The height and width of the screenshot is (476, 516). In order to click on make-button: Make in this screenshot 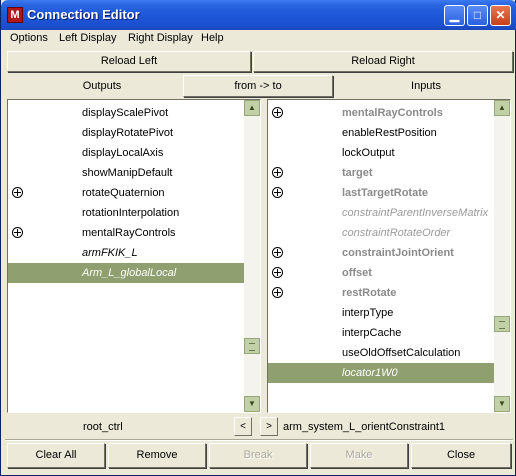, I will do `click(359, 455)`.